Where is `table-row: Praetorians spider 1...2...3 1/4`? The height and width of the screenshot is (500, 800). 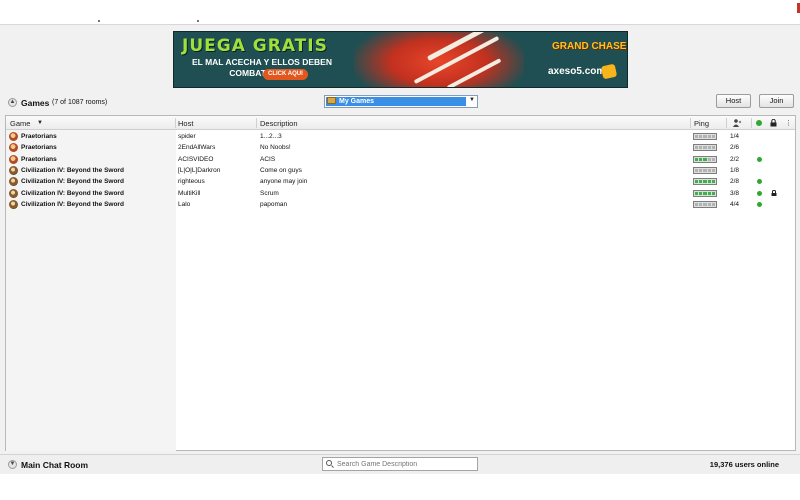 table-row: Praetorians spider 1...2...3 1/4 is located at coordinates (400, 136).